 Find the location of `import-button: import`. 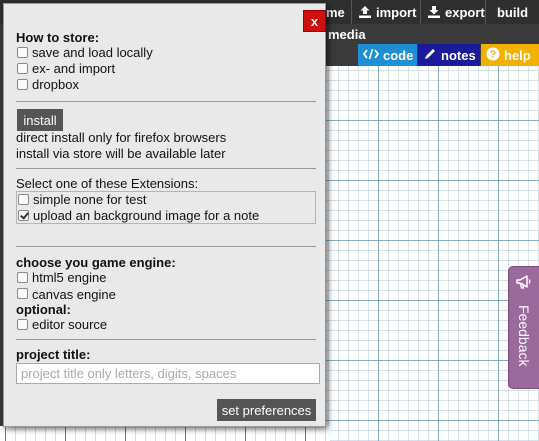

import-button: import is located at coordinates (385, 12).